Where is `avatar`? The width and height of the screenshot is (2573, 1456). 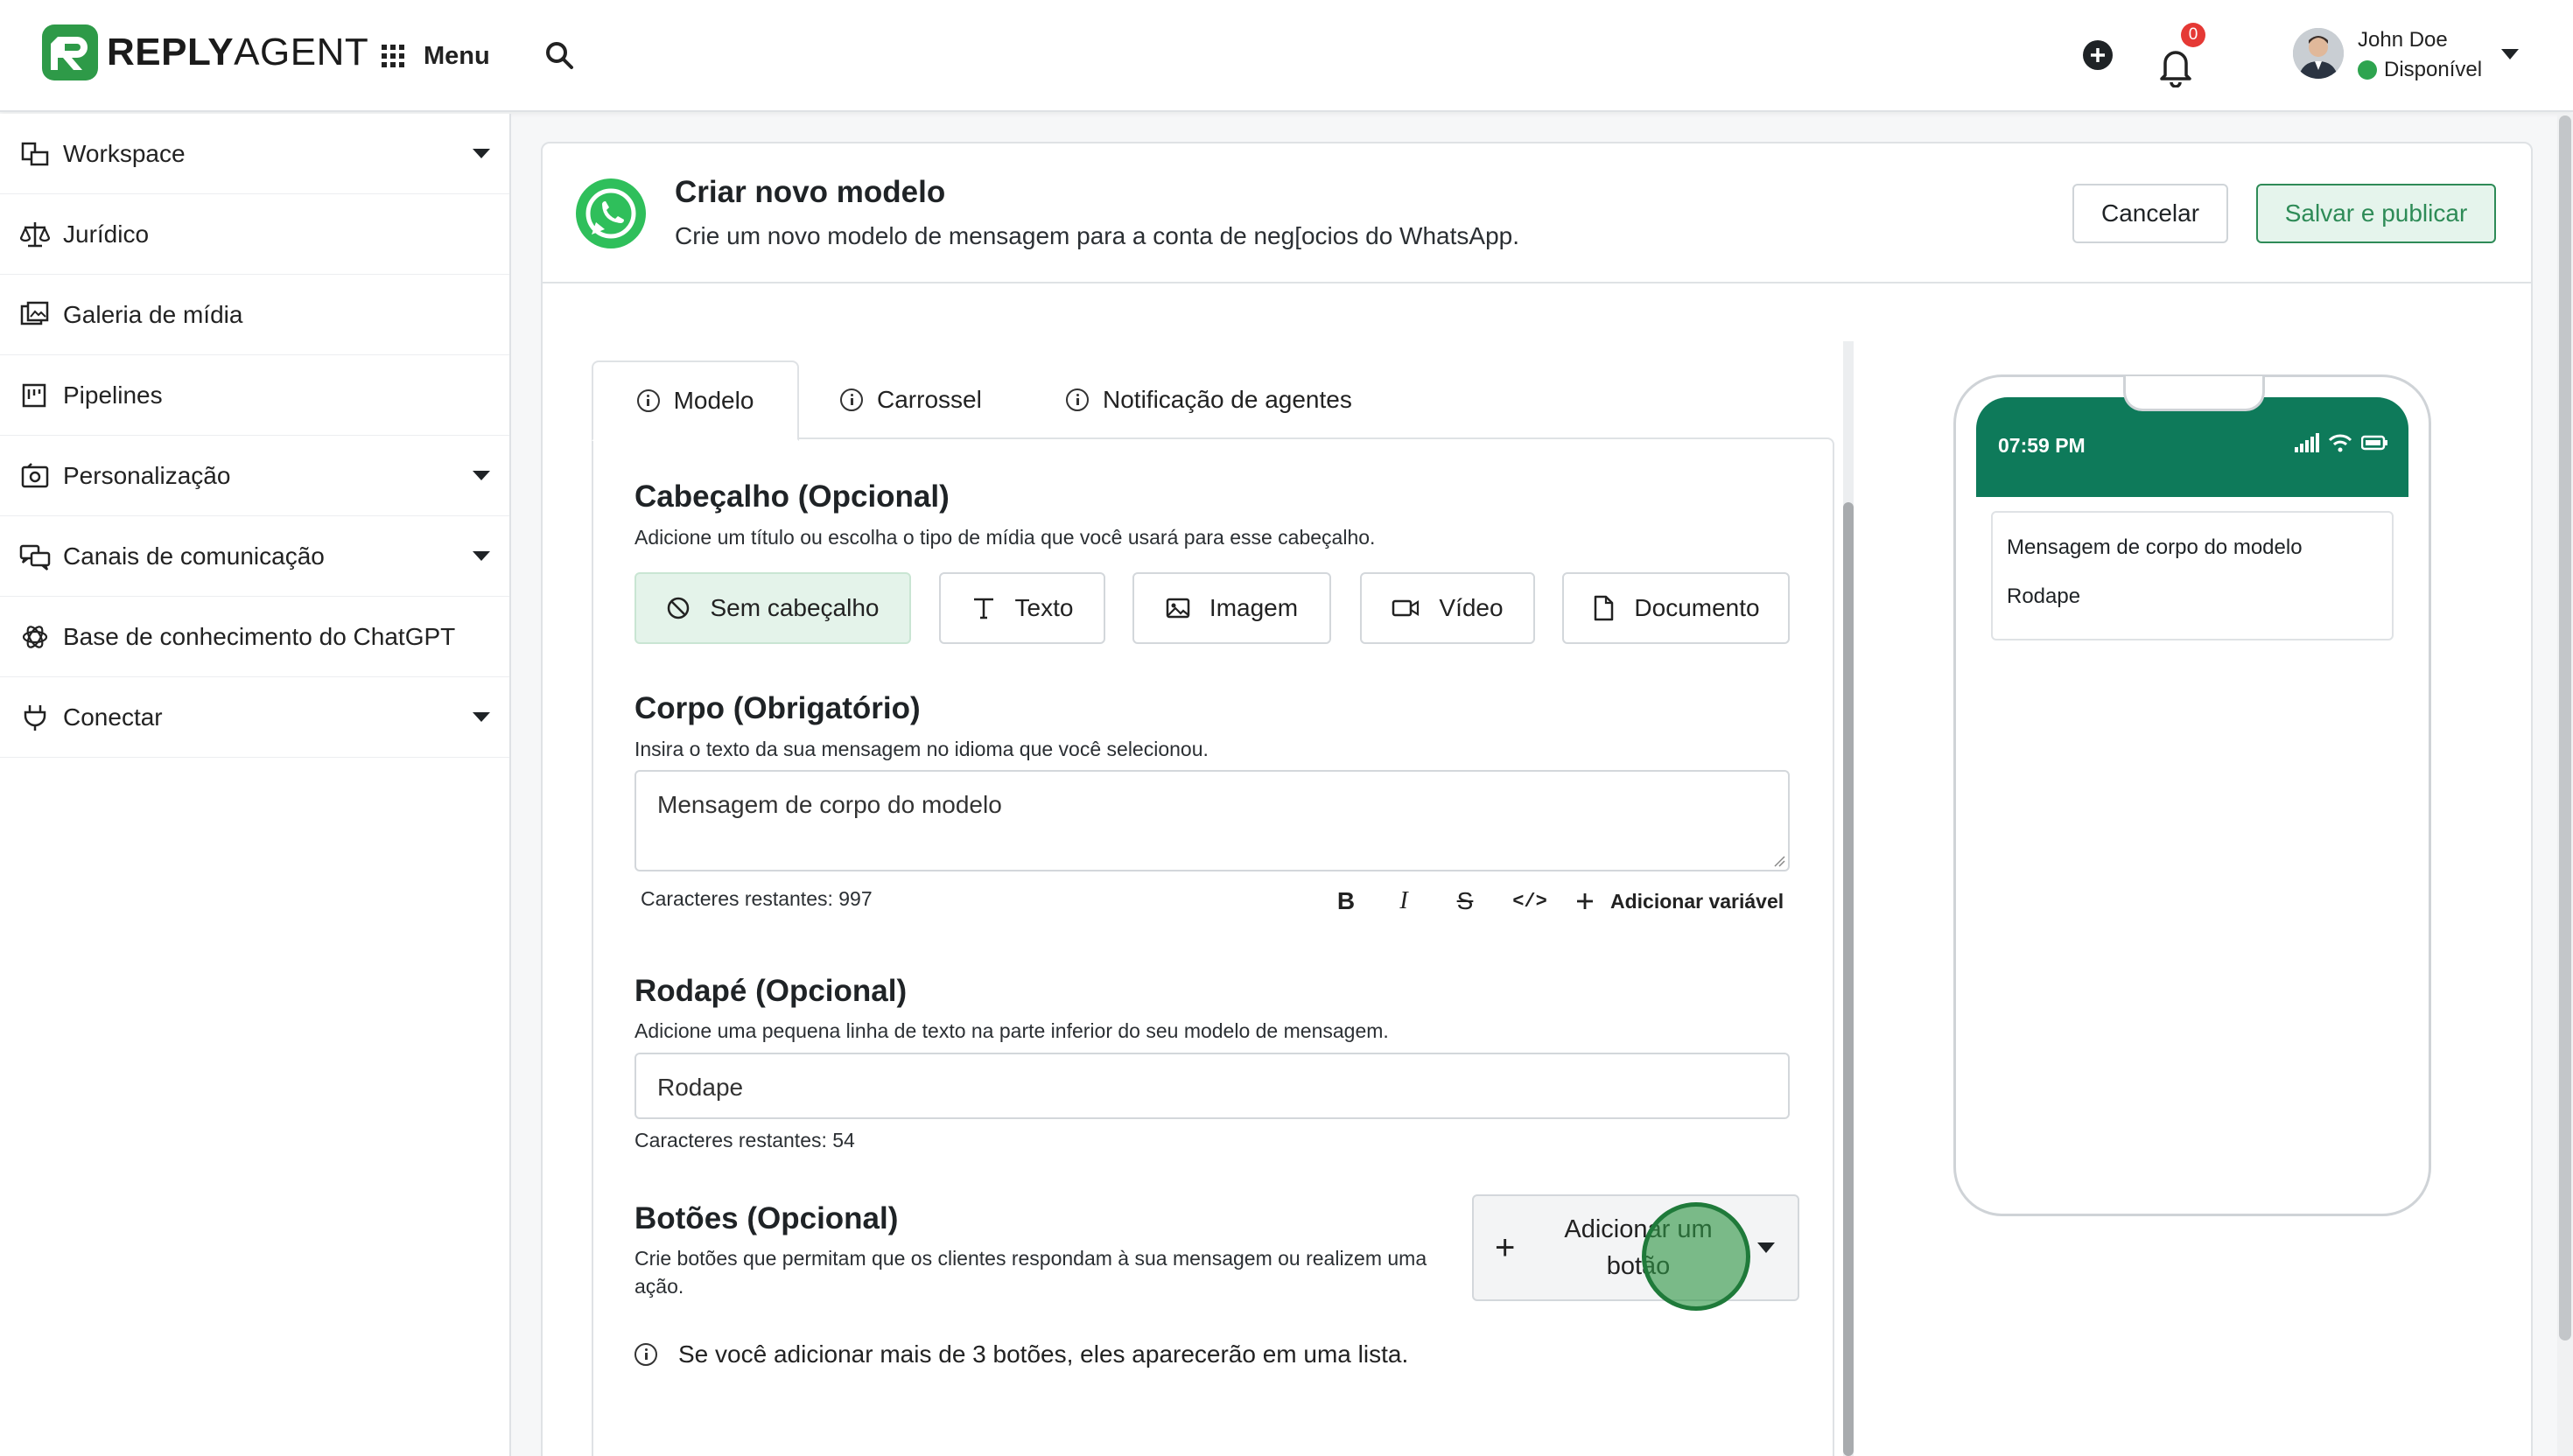 avatar is located at coordinates (2318, 53).